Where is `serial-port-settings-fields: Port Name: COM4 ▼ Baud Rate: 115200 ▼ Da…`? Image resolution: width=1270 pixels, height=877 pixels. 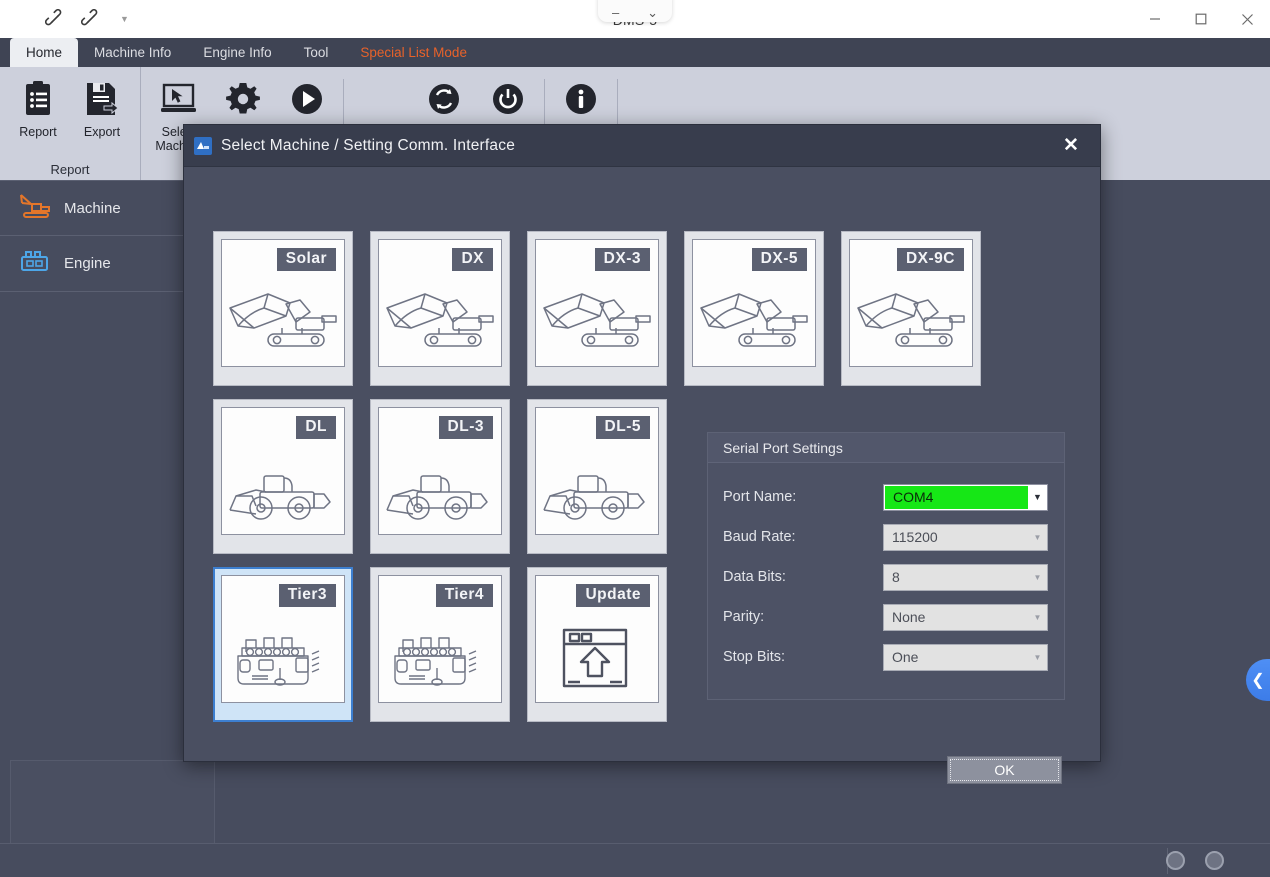
serial-port-settings-fields: Port Name: COM4 ▼ Baud Rate: 115200 ▼ Da… is located at coordinates (886, 570).